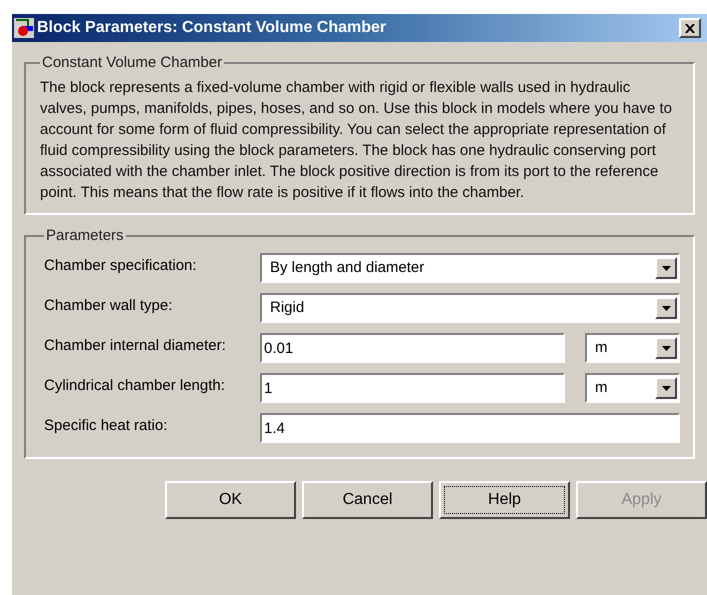 This screenshot has width=707, height=595. Describe the element at coordinates (367, 500) in the screenshot. I see `dialog-button: Cancel` at that location.